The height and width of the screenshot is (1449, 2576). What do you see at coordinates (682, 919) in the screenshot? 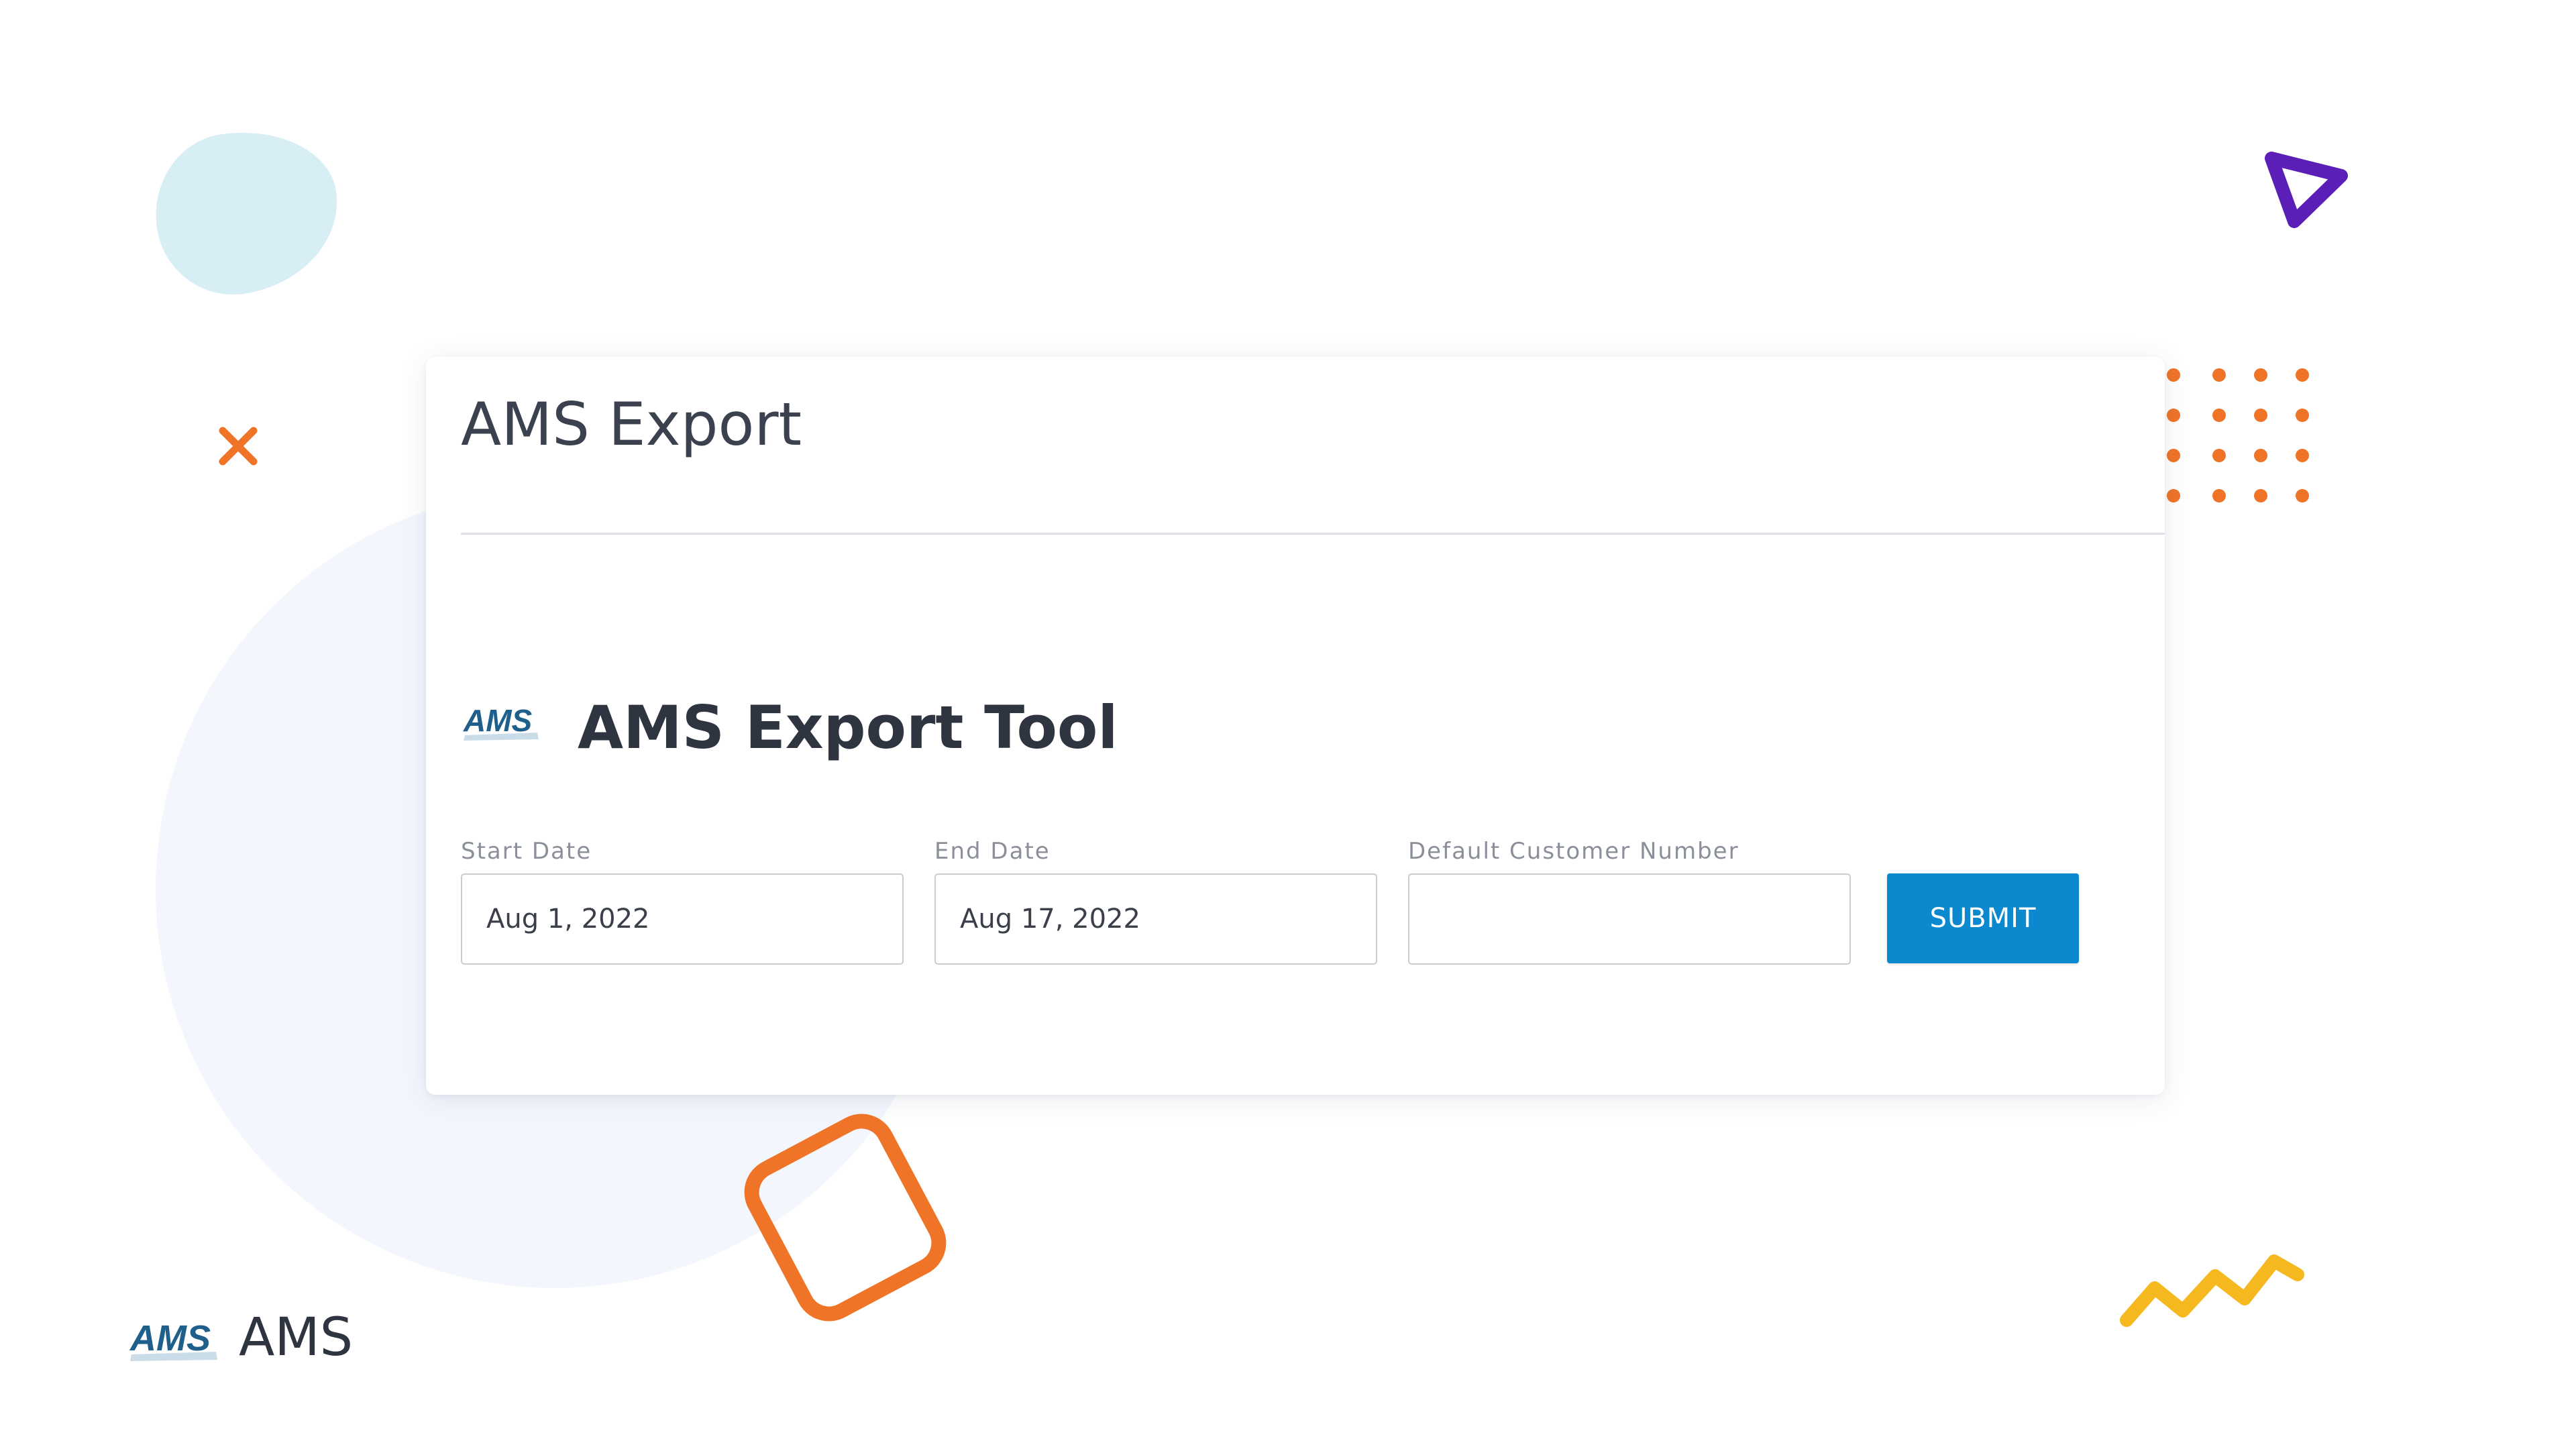
I see `start-date-input` at bounding box center [682, 919].